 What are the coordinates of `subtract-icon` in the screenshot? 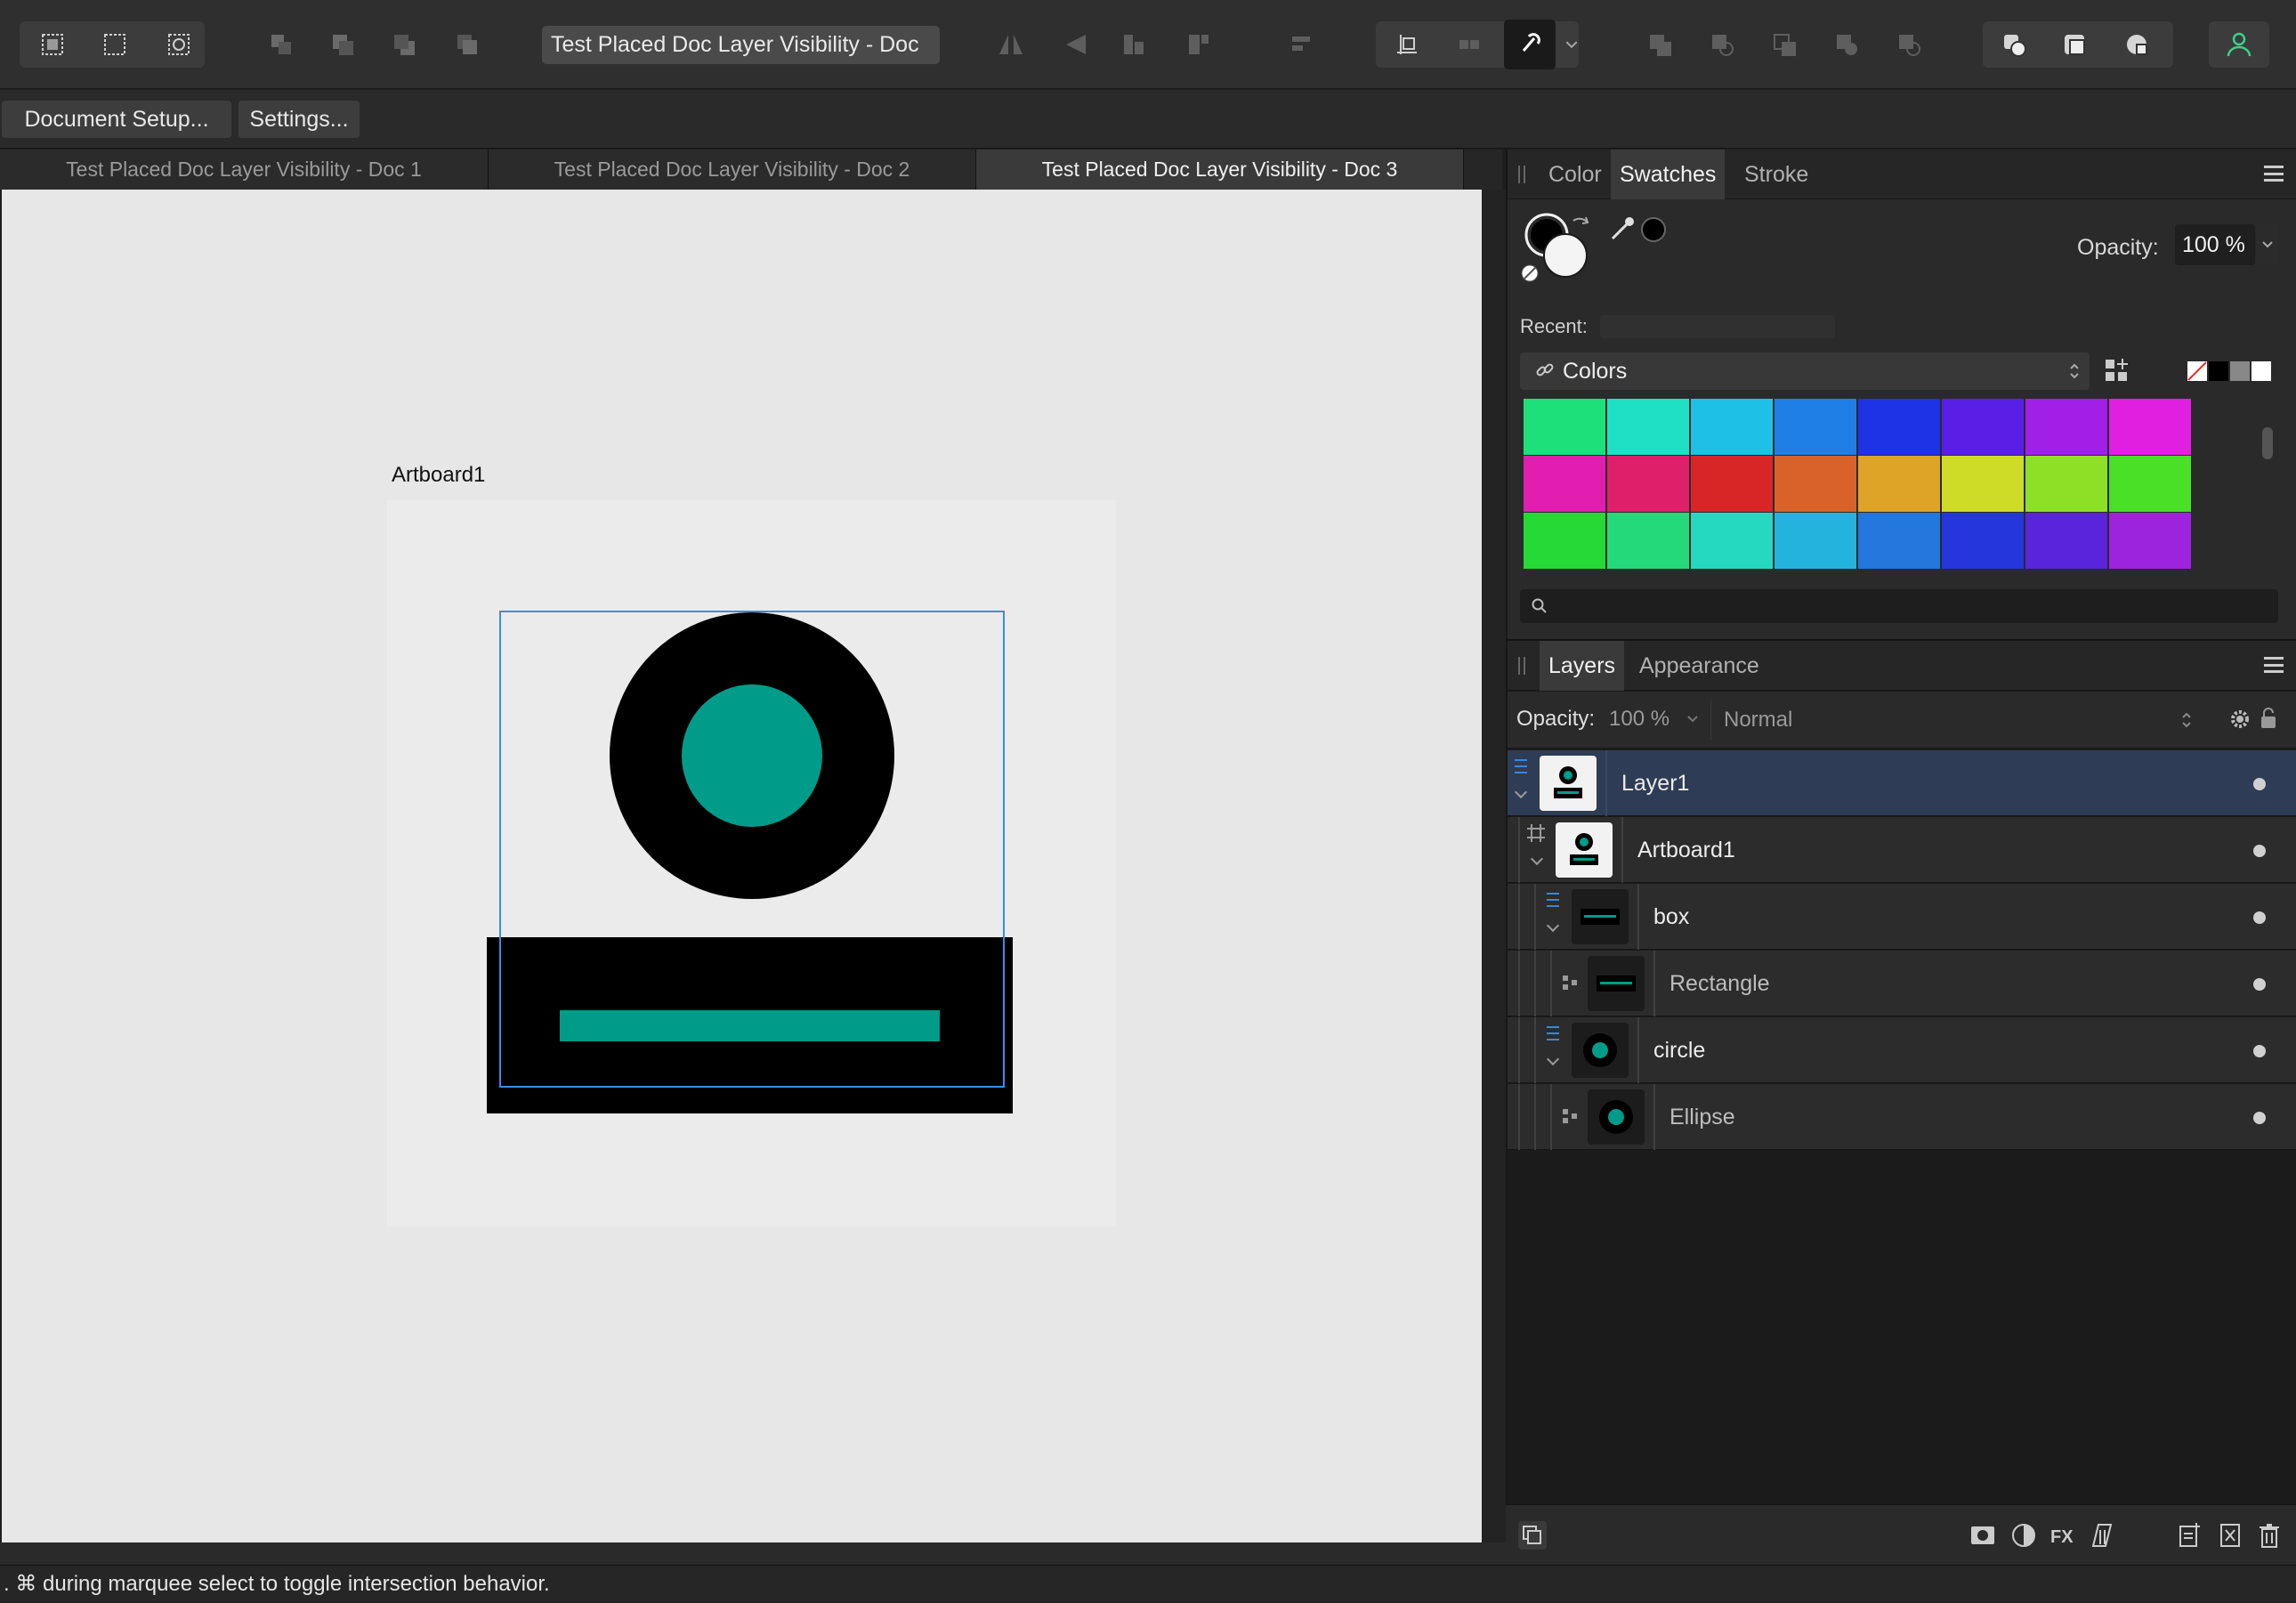 It's located at (1722, 44).